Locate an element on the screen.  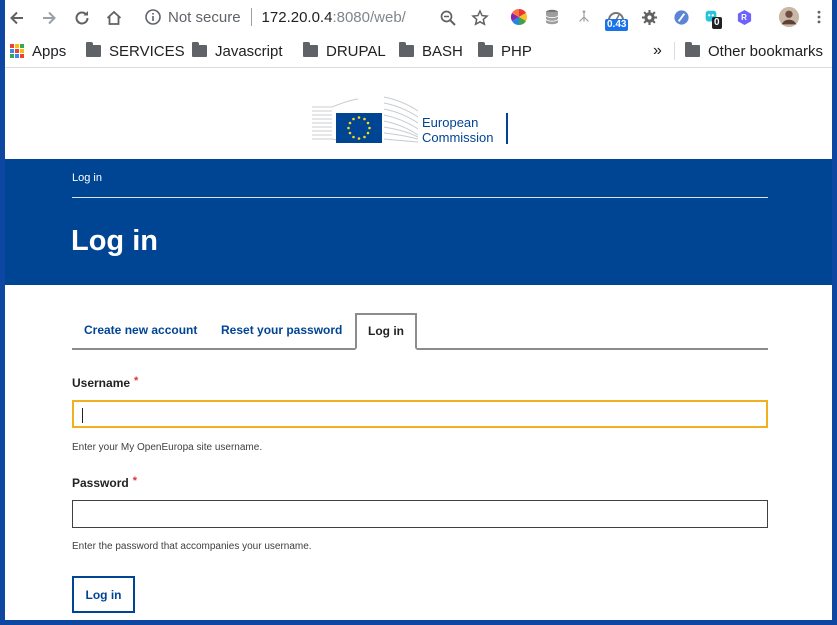
site-header: European Commission is located at coordinates (418, 114).